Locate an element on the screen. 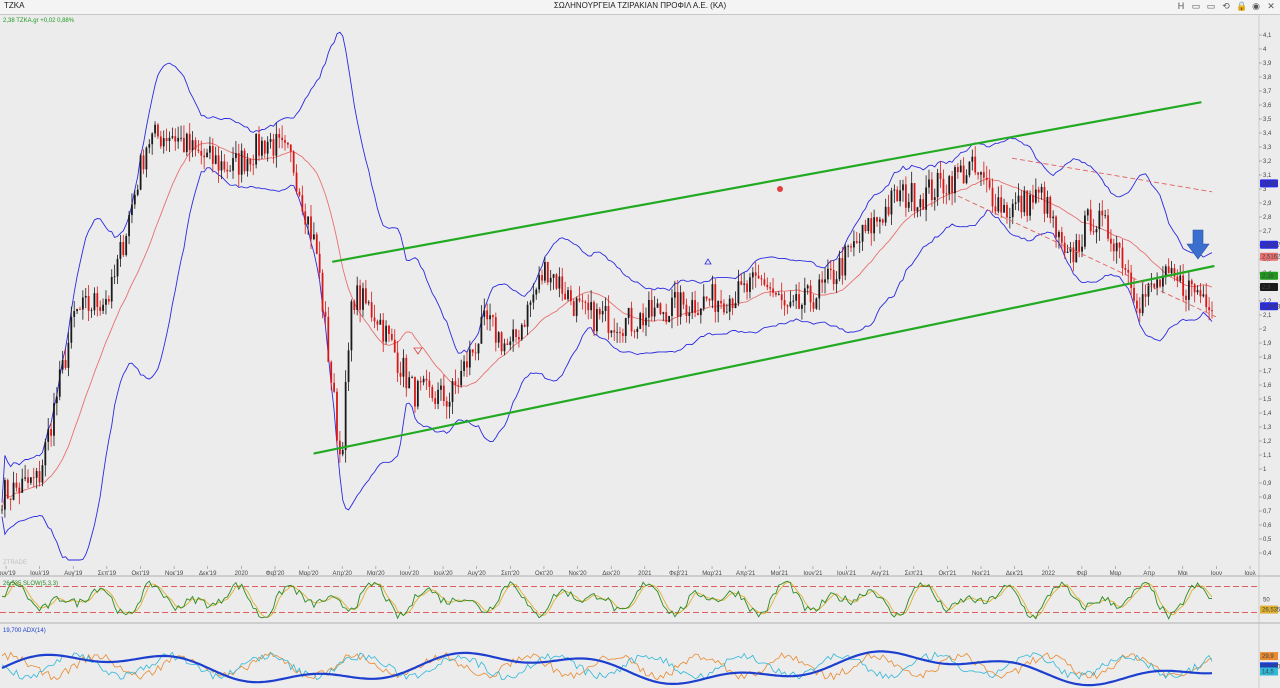  x-tick-label: Ιουν is located at coordinates (1216, 574).